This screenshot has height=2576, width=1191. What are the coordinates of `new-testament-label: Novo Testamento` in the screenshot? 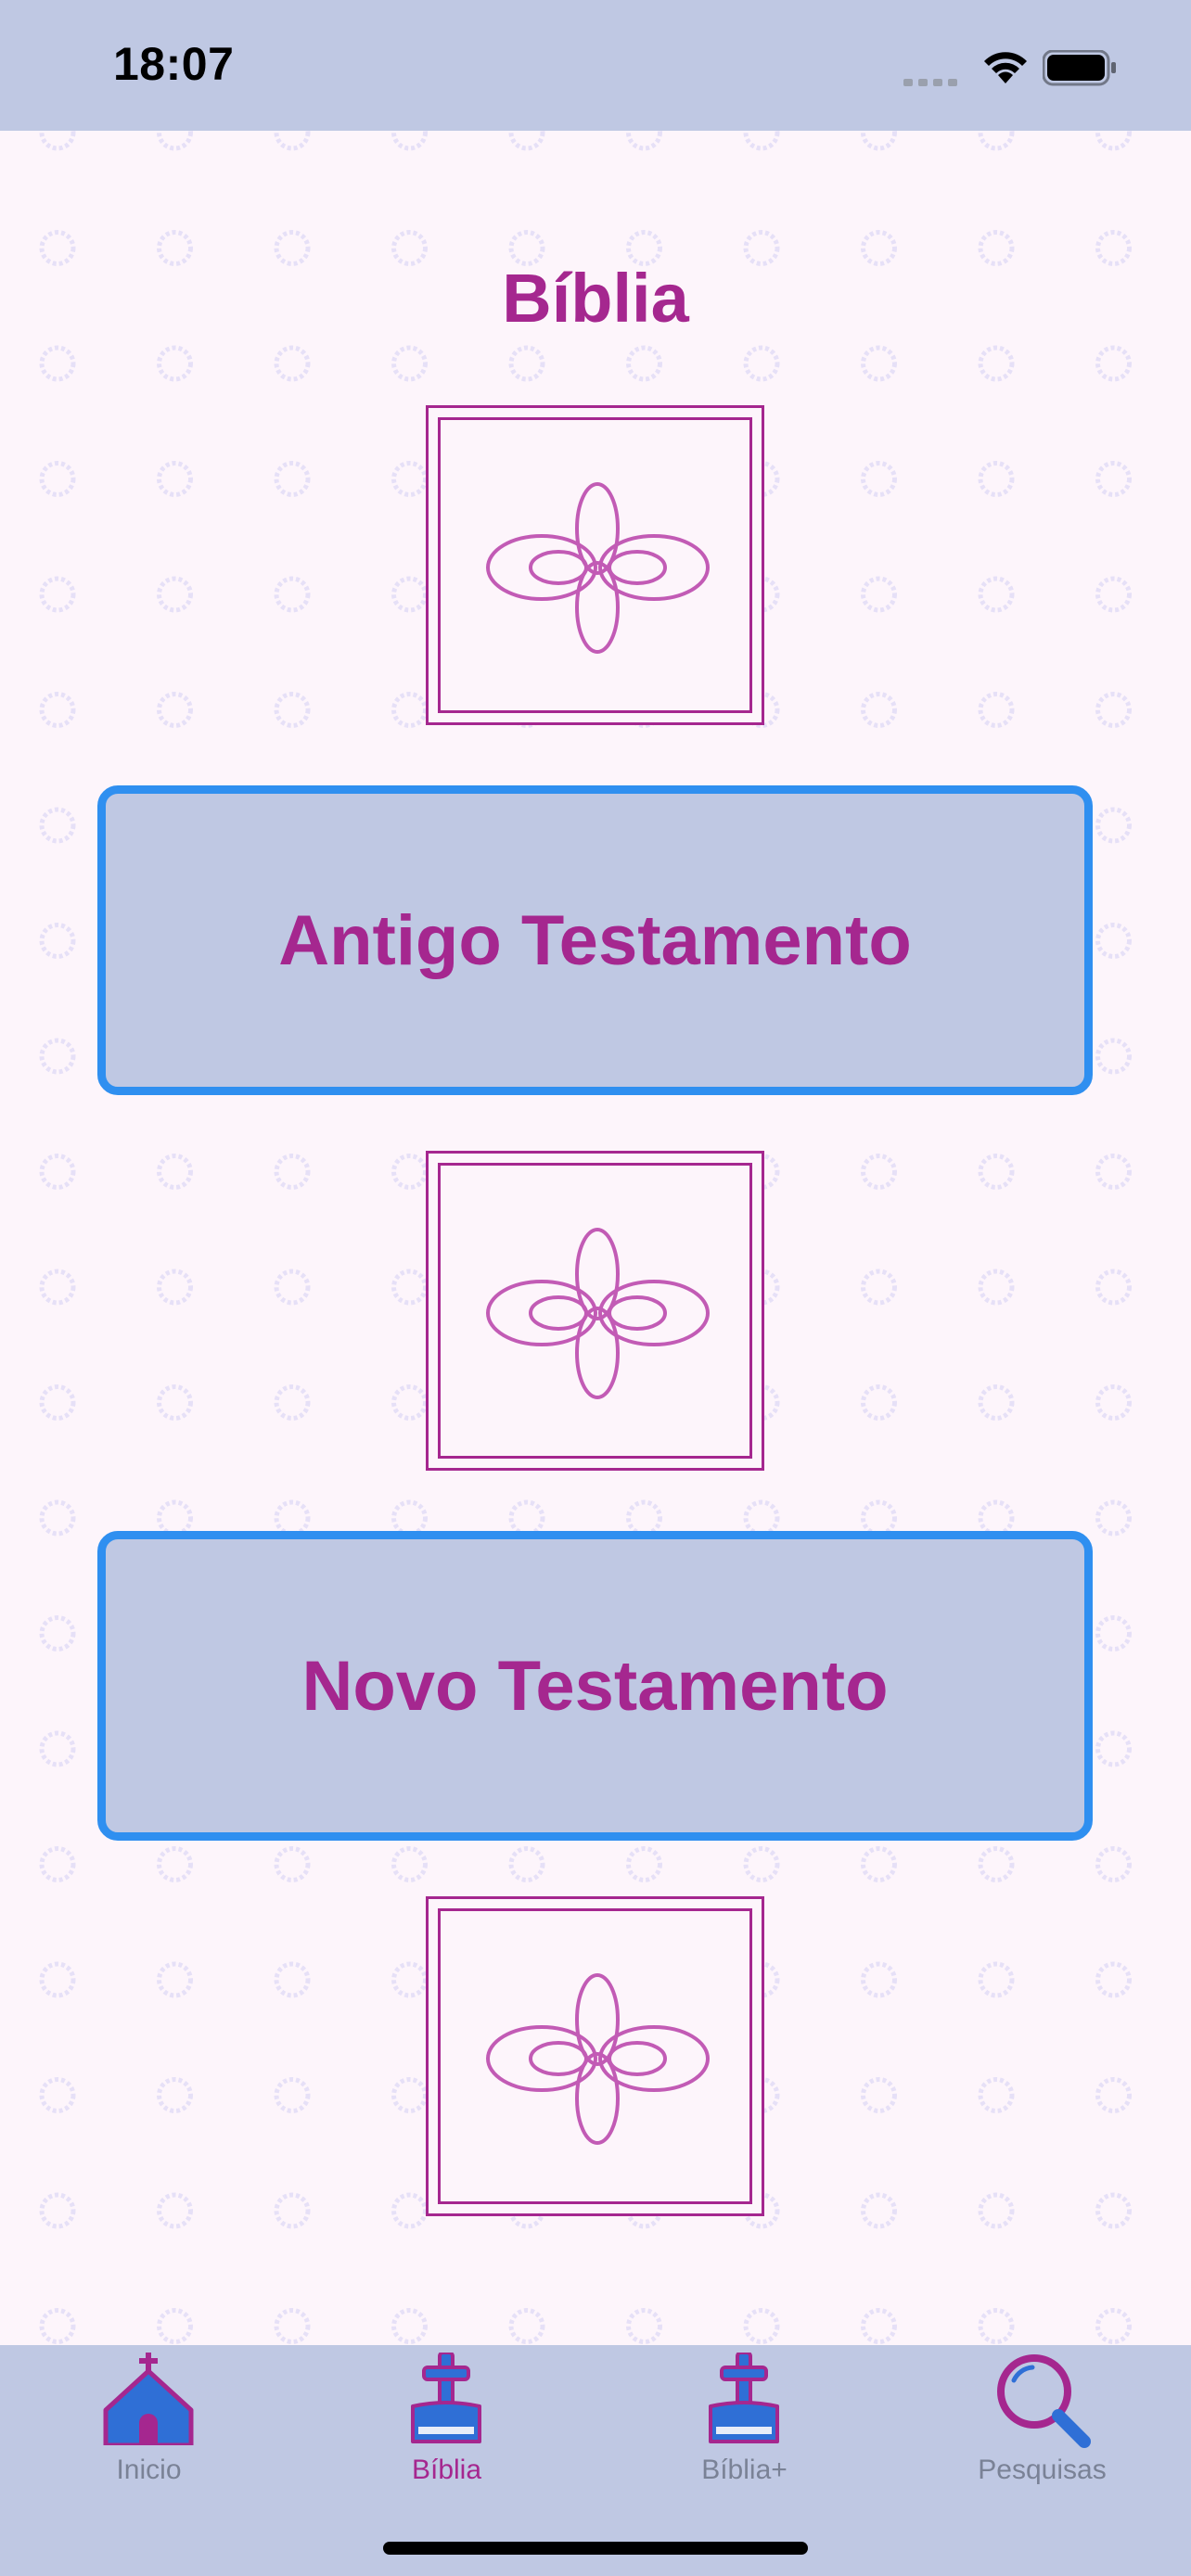 It's located at (595, 1686).